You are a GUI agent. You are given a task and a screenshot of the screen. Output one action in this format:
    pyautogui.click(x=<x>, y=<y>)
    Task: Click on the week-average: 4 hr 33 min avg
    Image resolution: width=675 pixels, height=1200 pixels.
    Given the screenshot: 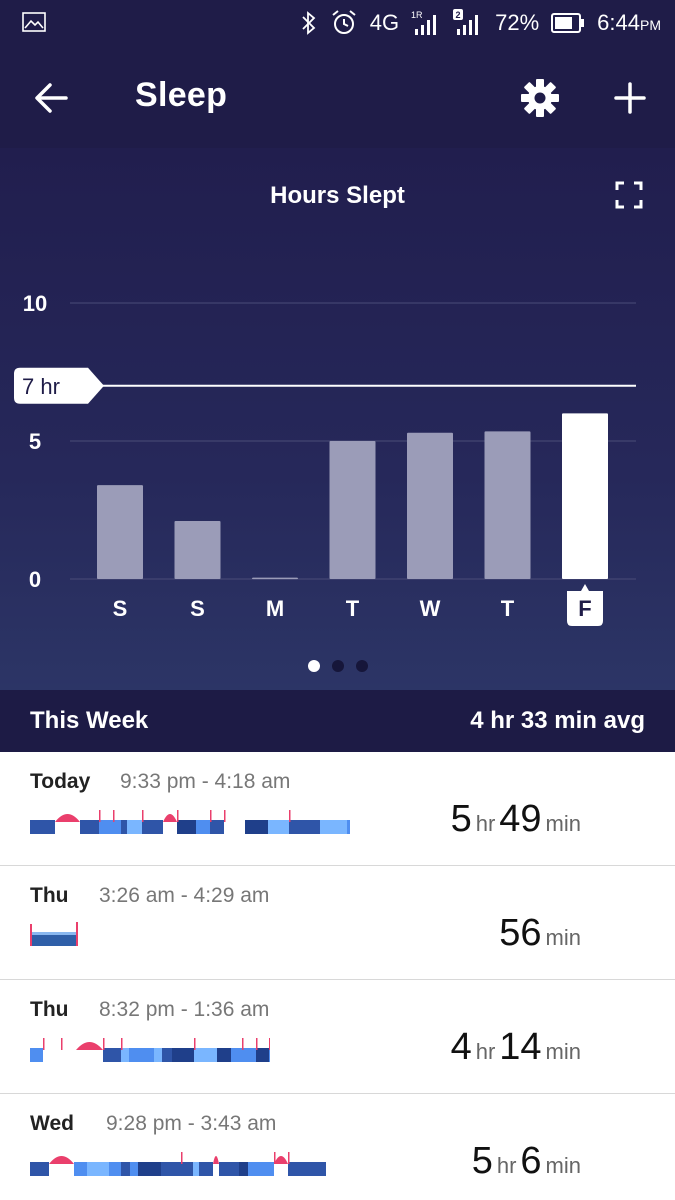 What is the action you would take?
    pyautogui.click(x=557, y=720)
    